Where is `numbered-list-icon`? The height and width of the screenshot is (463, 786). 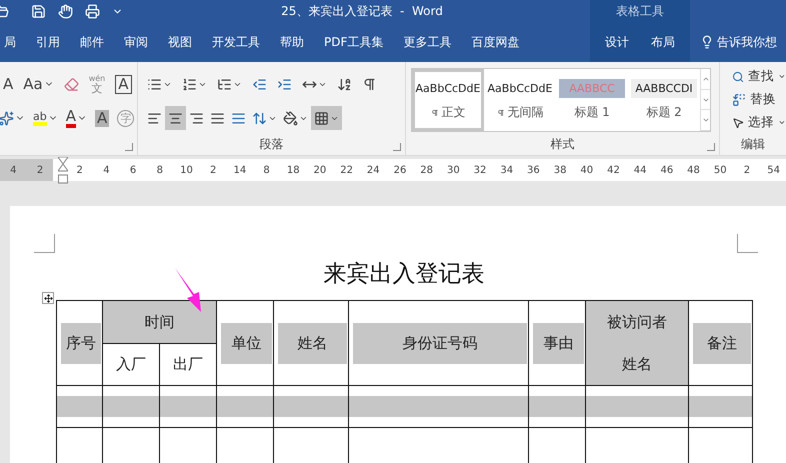
numbered-list-icon is located at coordinates (189, 84).